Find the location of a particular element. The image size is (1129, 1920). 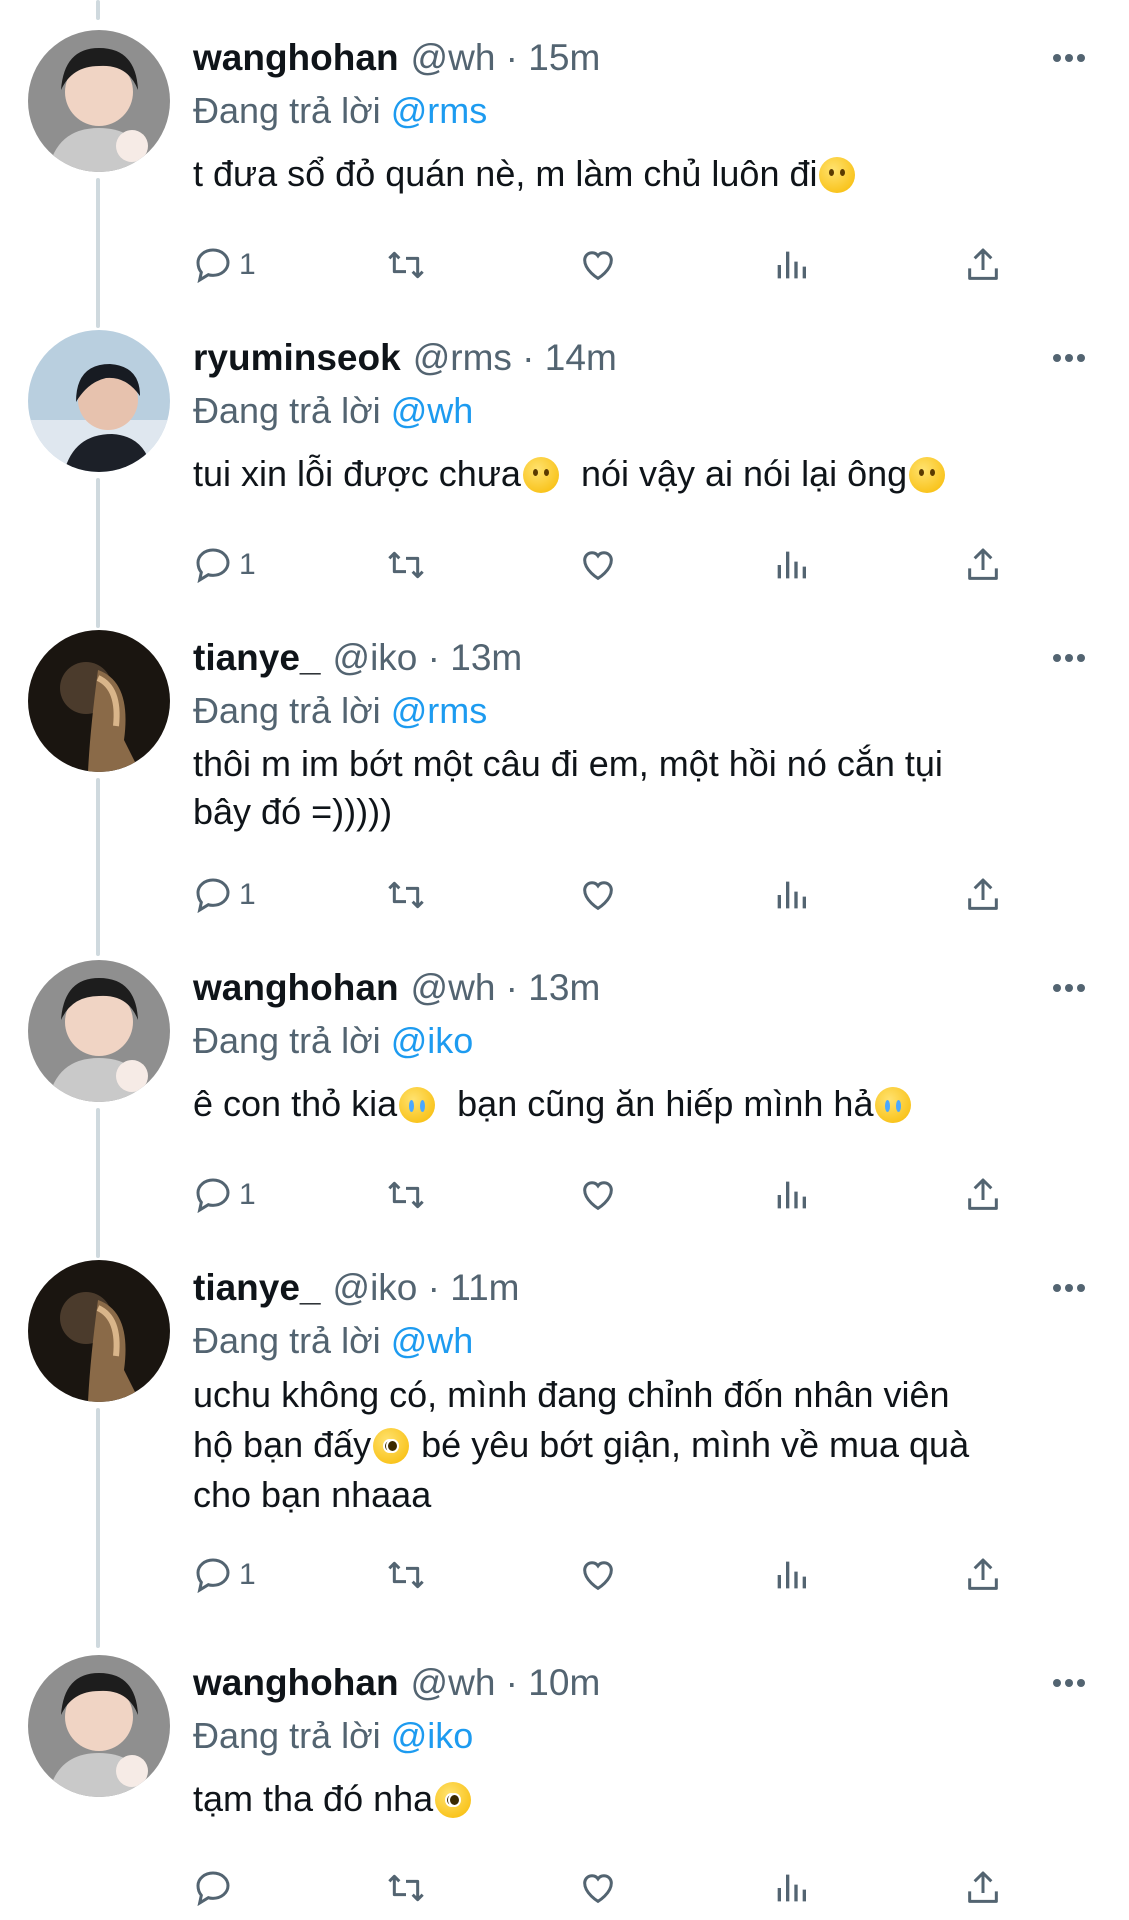

text-part: bạn cũng ăn hiếp mình hả is located at coordinates (655, 1103).